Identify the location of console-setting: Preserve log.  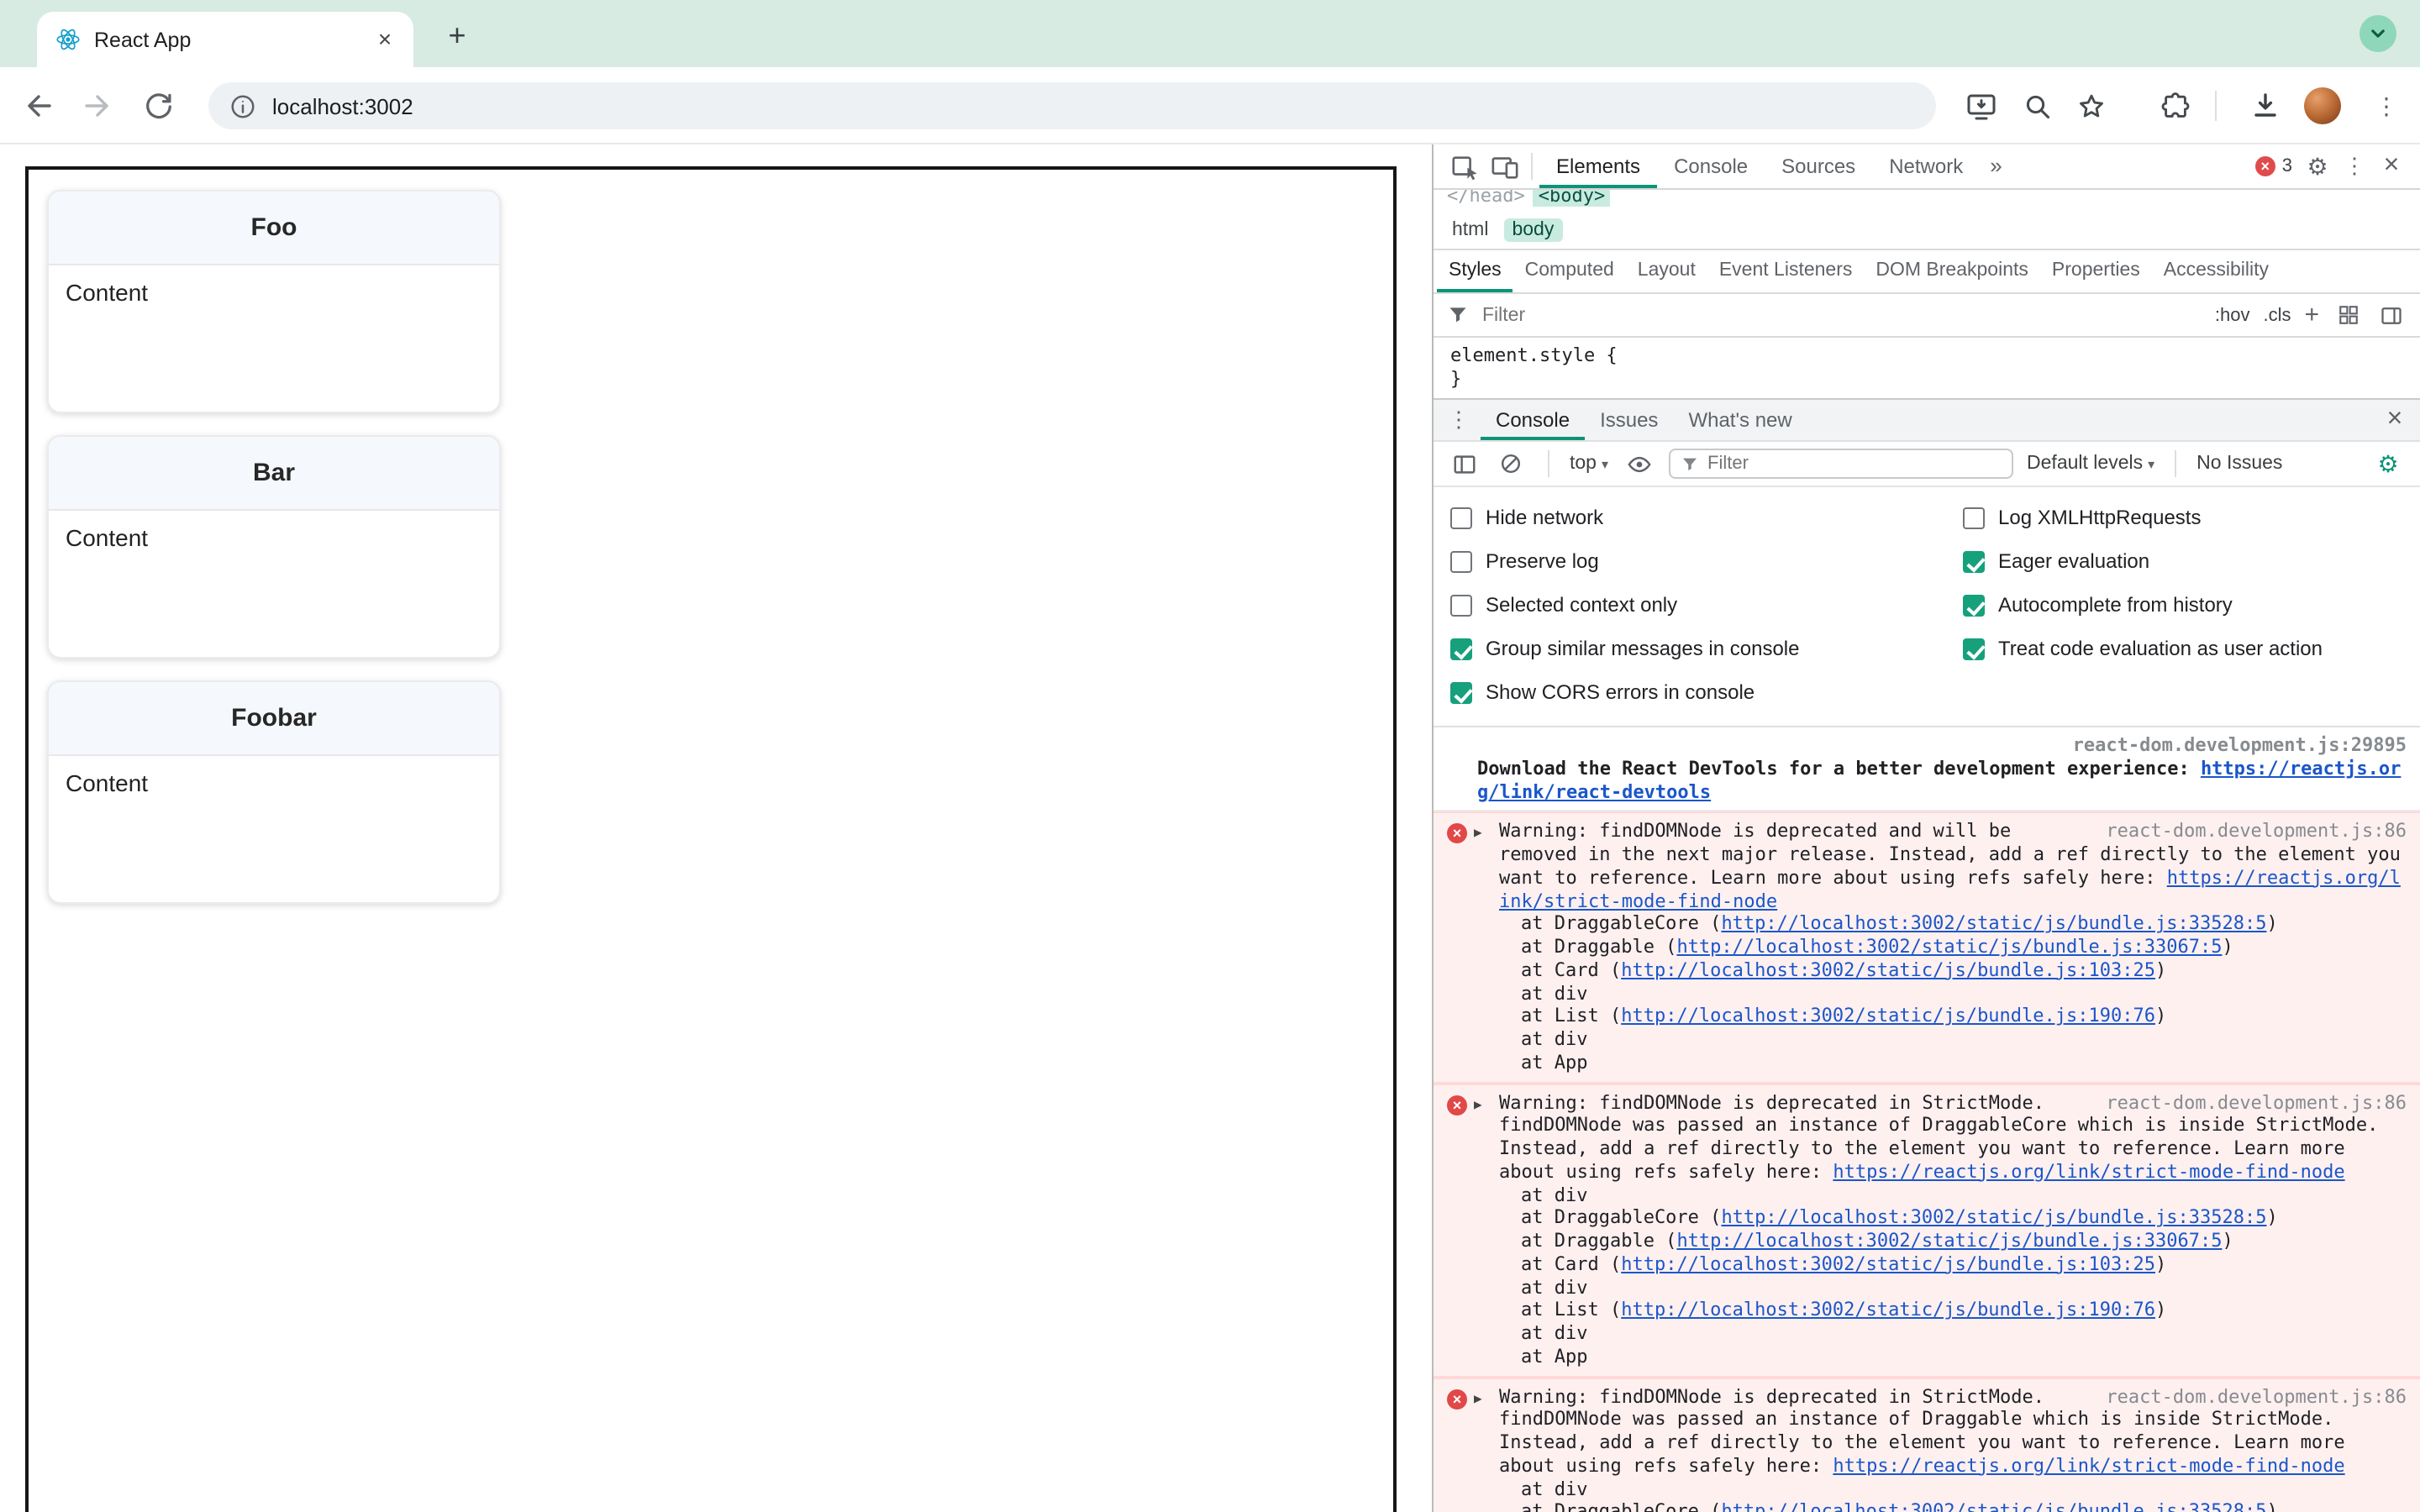
(1690, 561).